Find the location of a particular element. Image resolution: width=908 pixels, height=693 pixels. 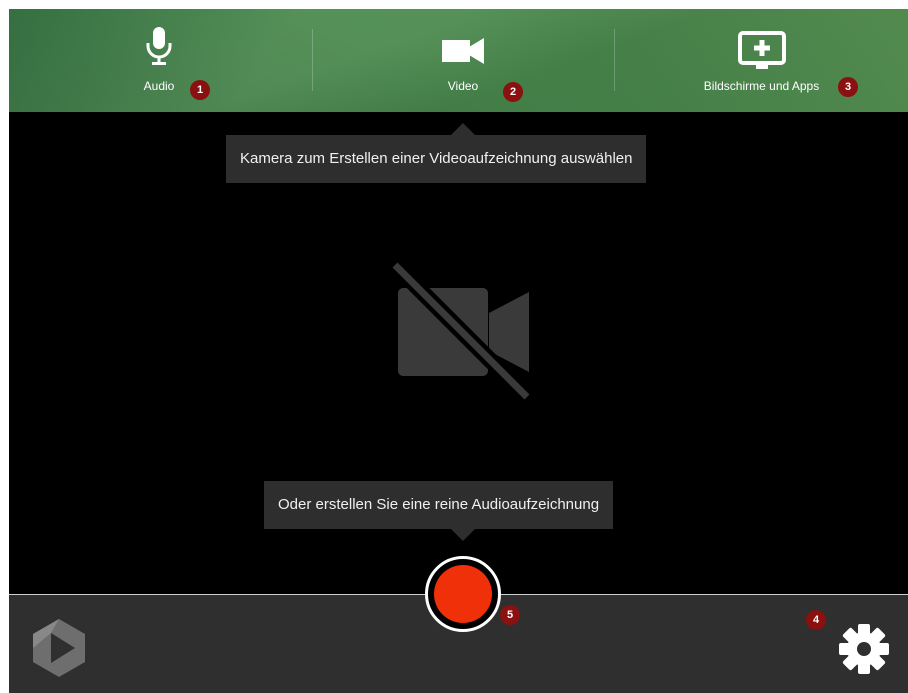

record-step-badge: 5 is located at coordinates (510, 615).